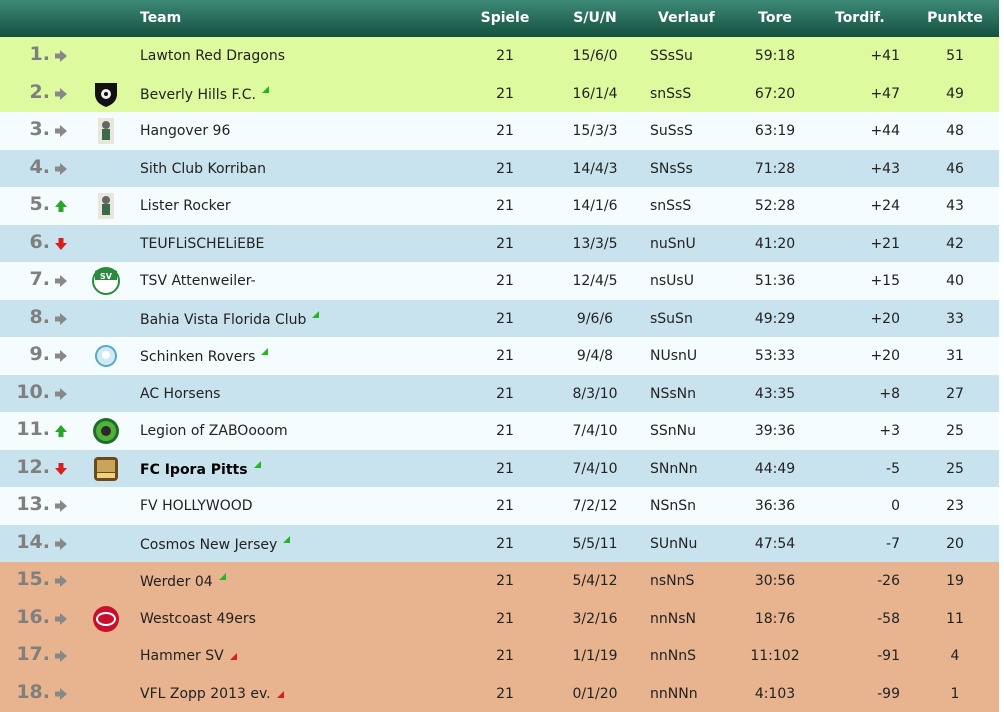  I want to click on team-name-link: Cosmos New Jersey, so click(215, 544).